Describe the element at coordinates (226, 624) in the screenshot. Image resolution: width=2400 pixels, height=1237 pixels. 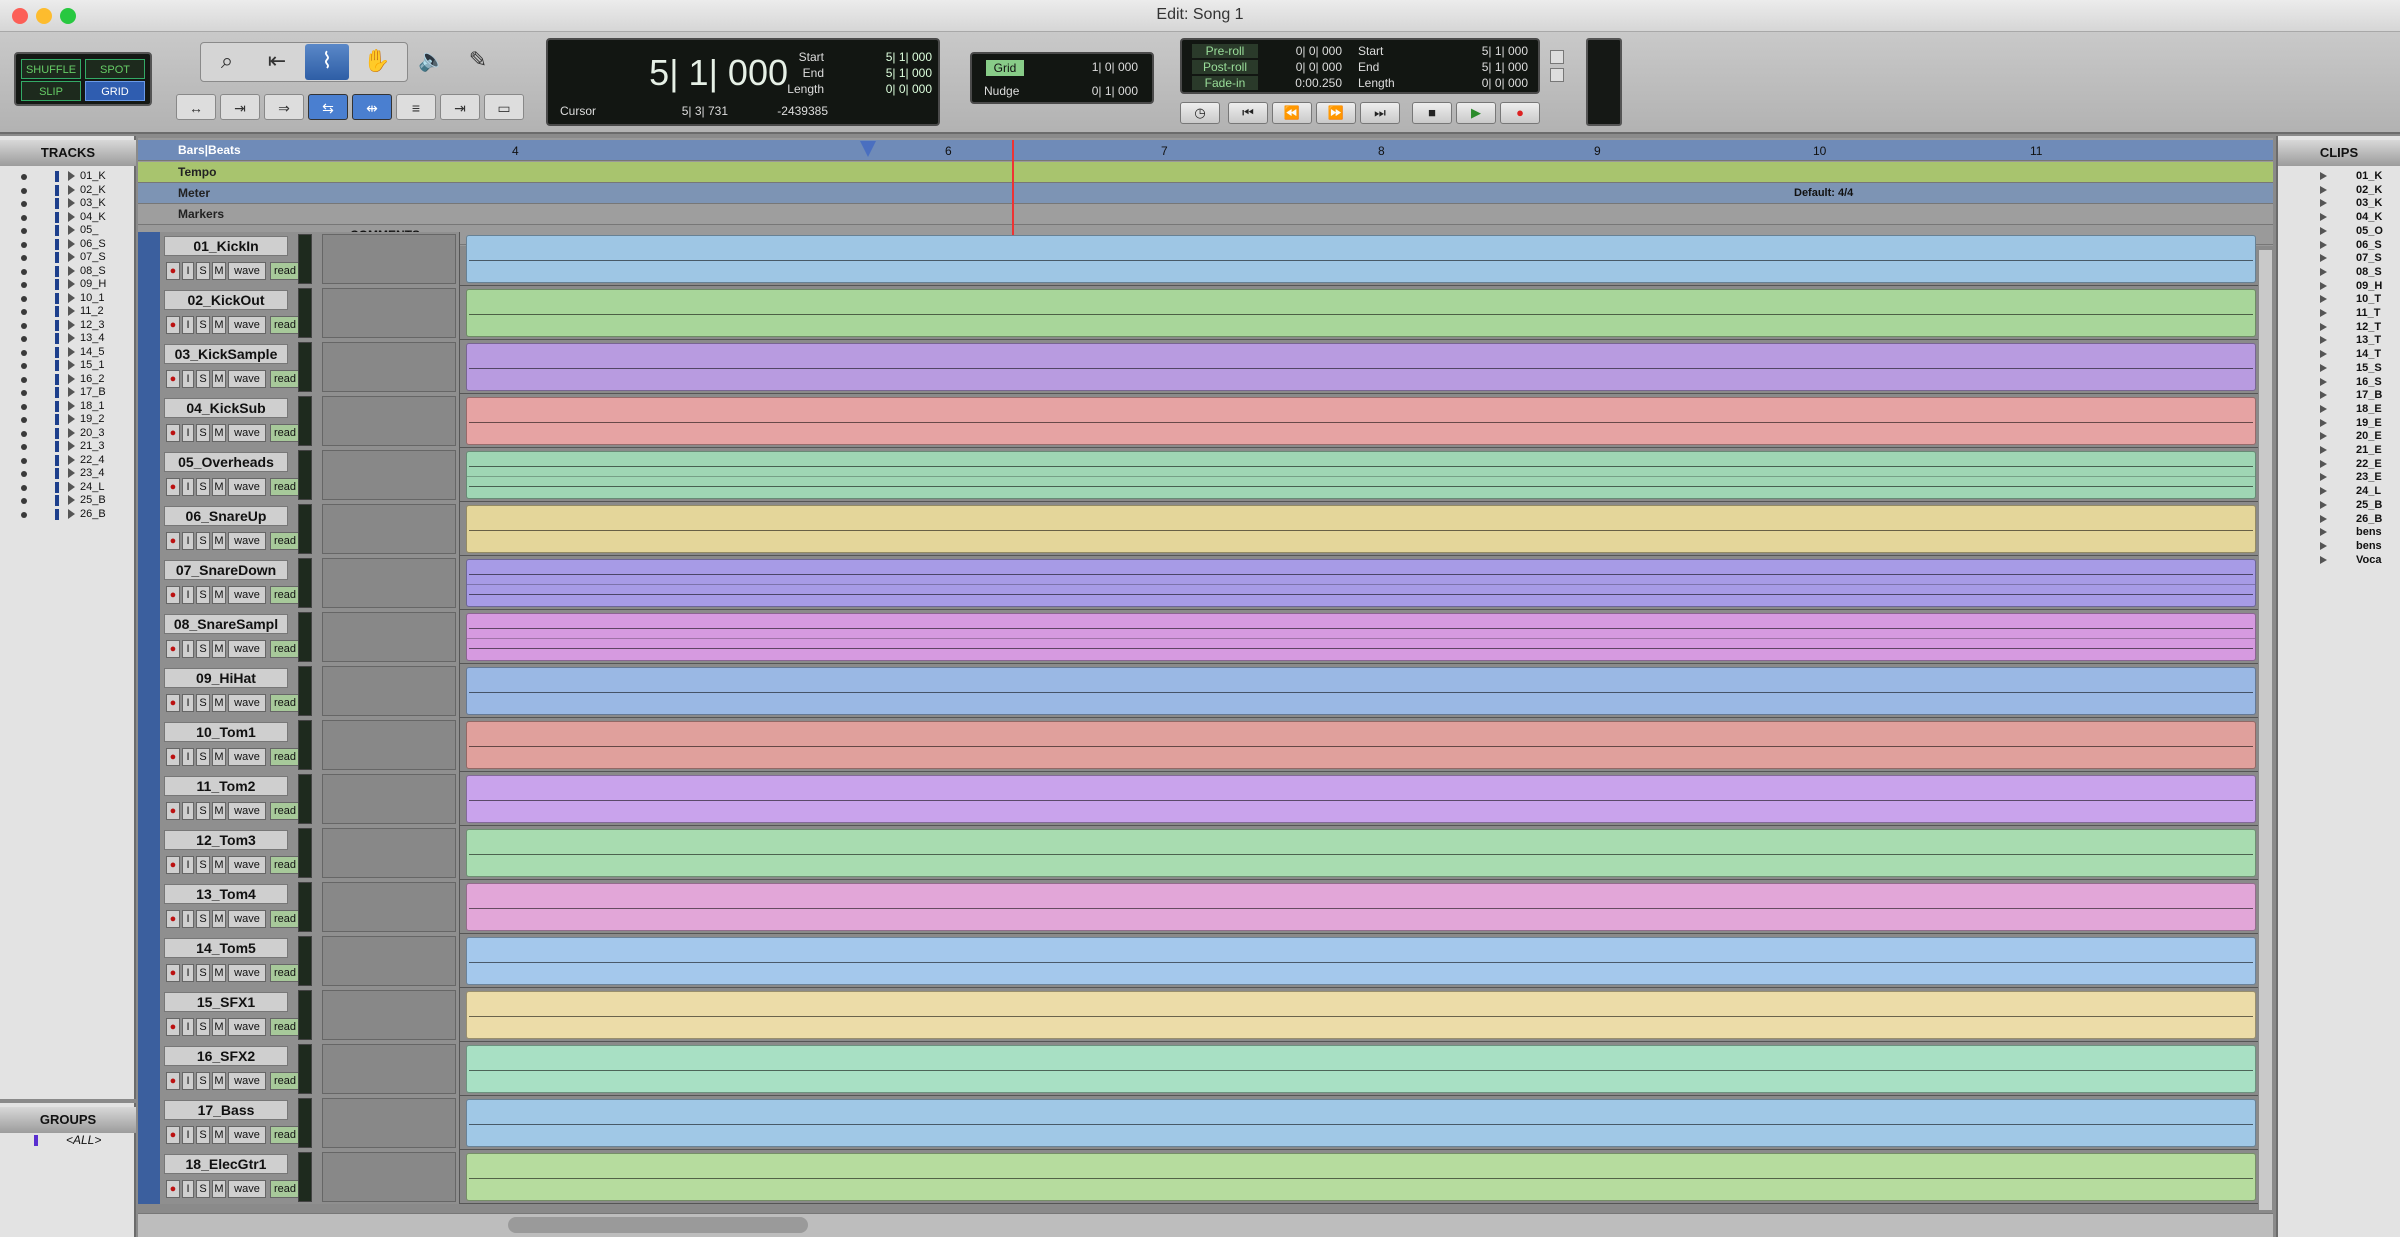
I see `track-name: 08_SnareSampl` at that location.